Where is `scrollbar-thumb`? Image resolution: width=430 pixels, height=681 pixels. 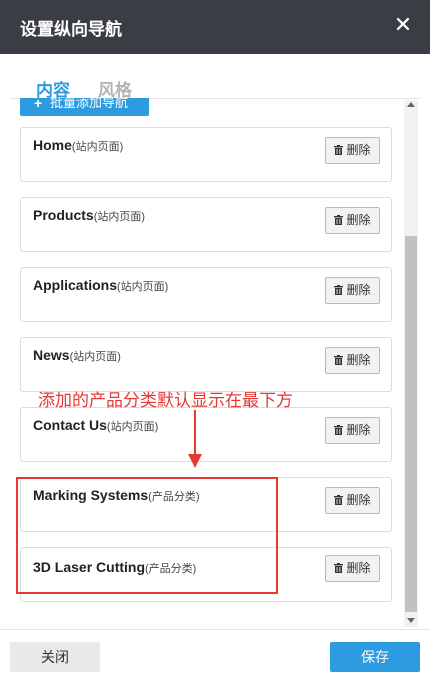 scrollbar-thumb is located at coordinates (411, 424).